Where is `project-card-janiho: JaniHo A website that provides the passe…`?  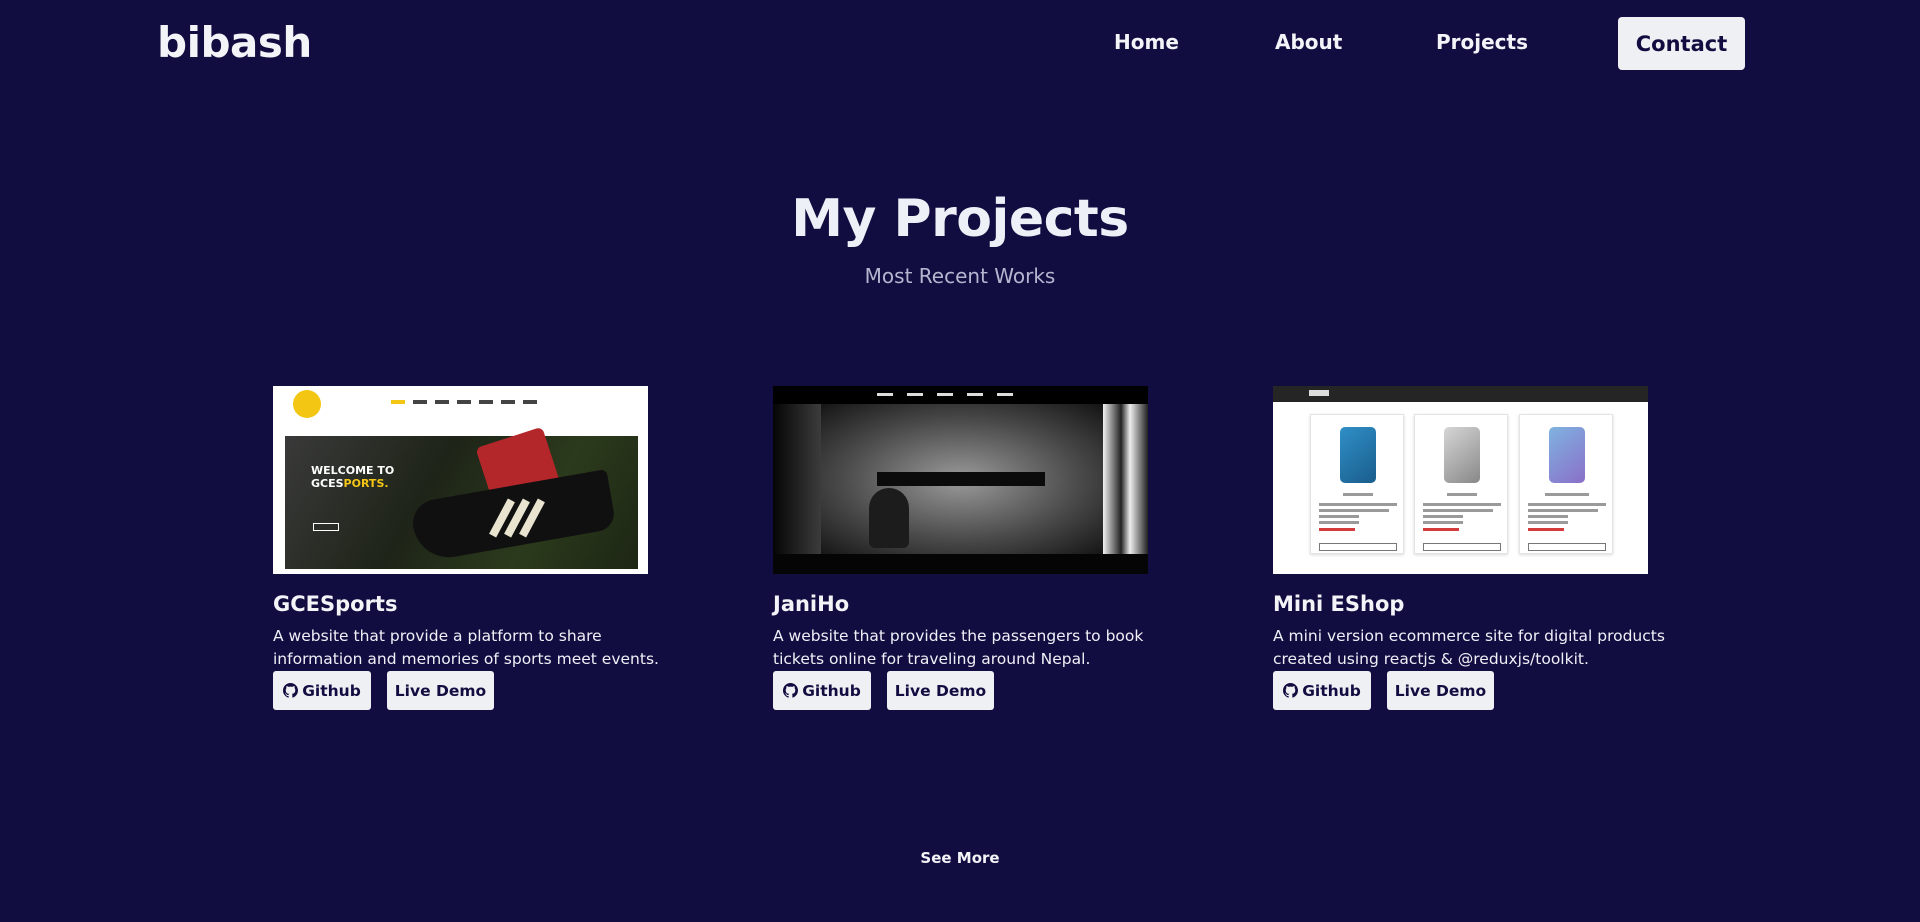 project-card-janiho: JaniHo A website that provides the passe… is located at coordinates (973, 548).